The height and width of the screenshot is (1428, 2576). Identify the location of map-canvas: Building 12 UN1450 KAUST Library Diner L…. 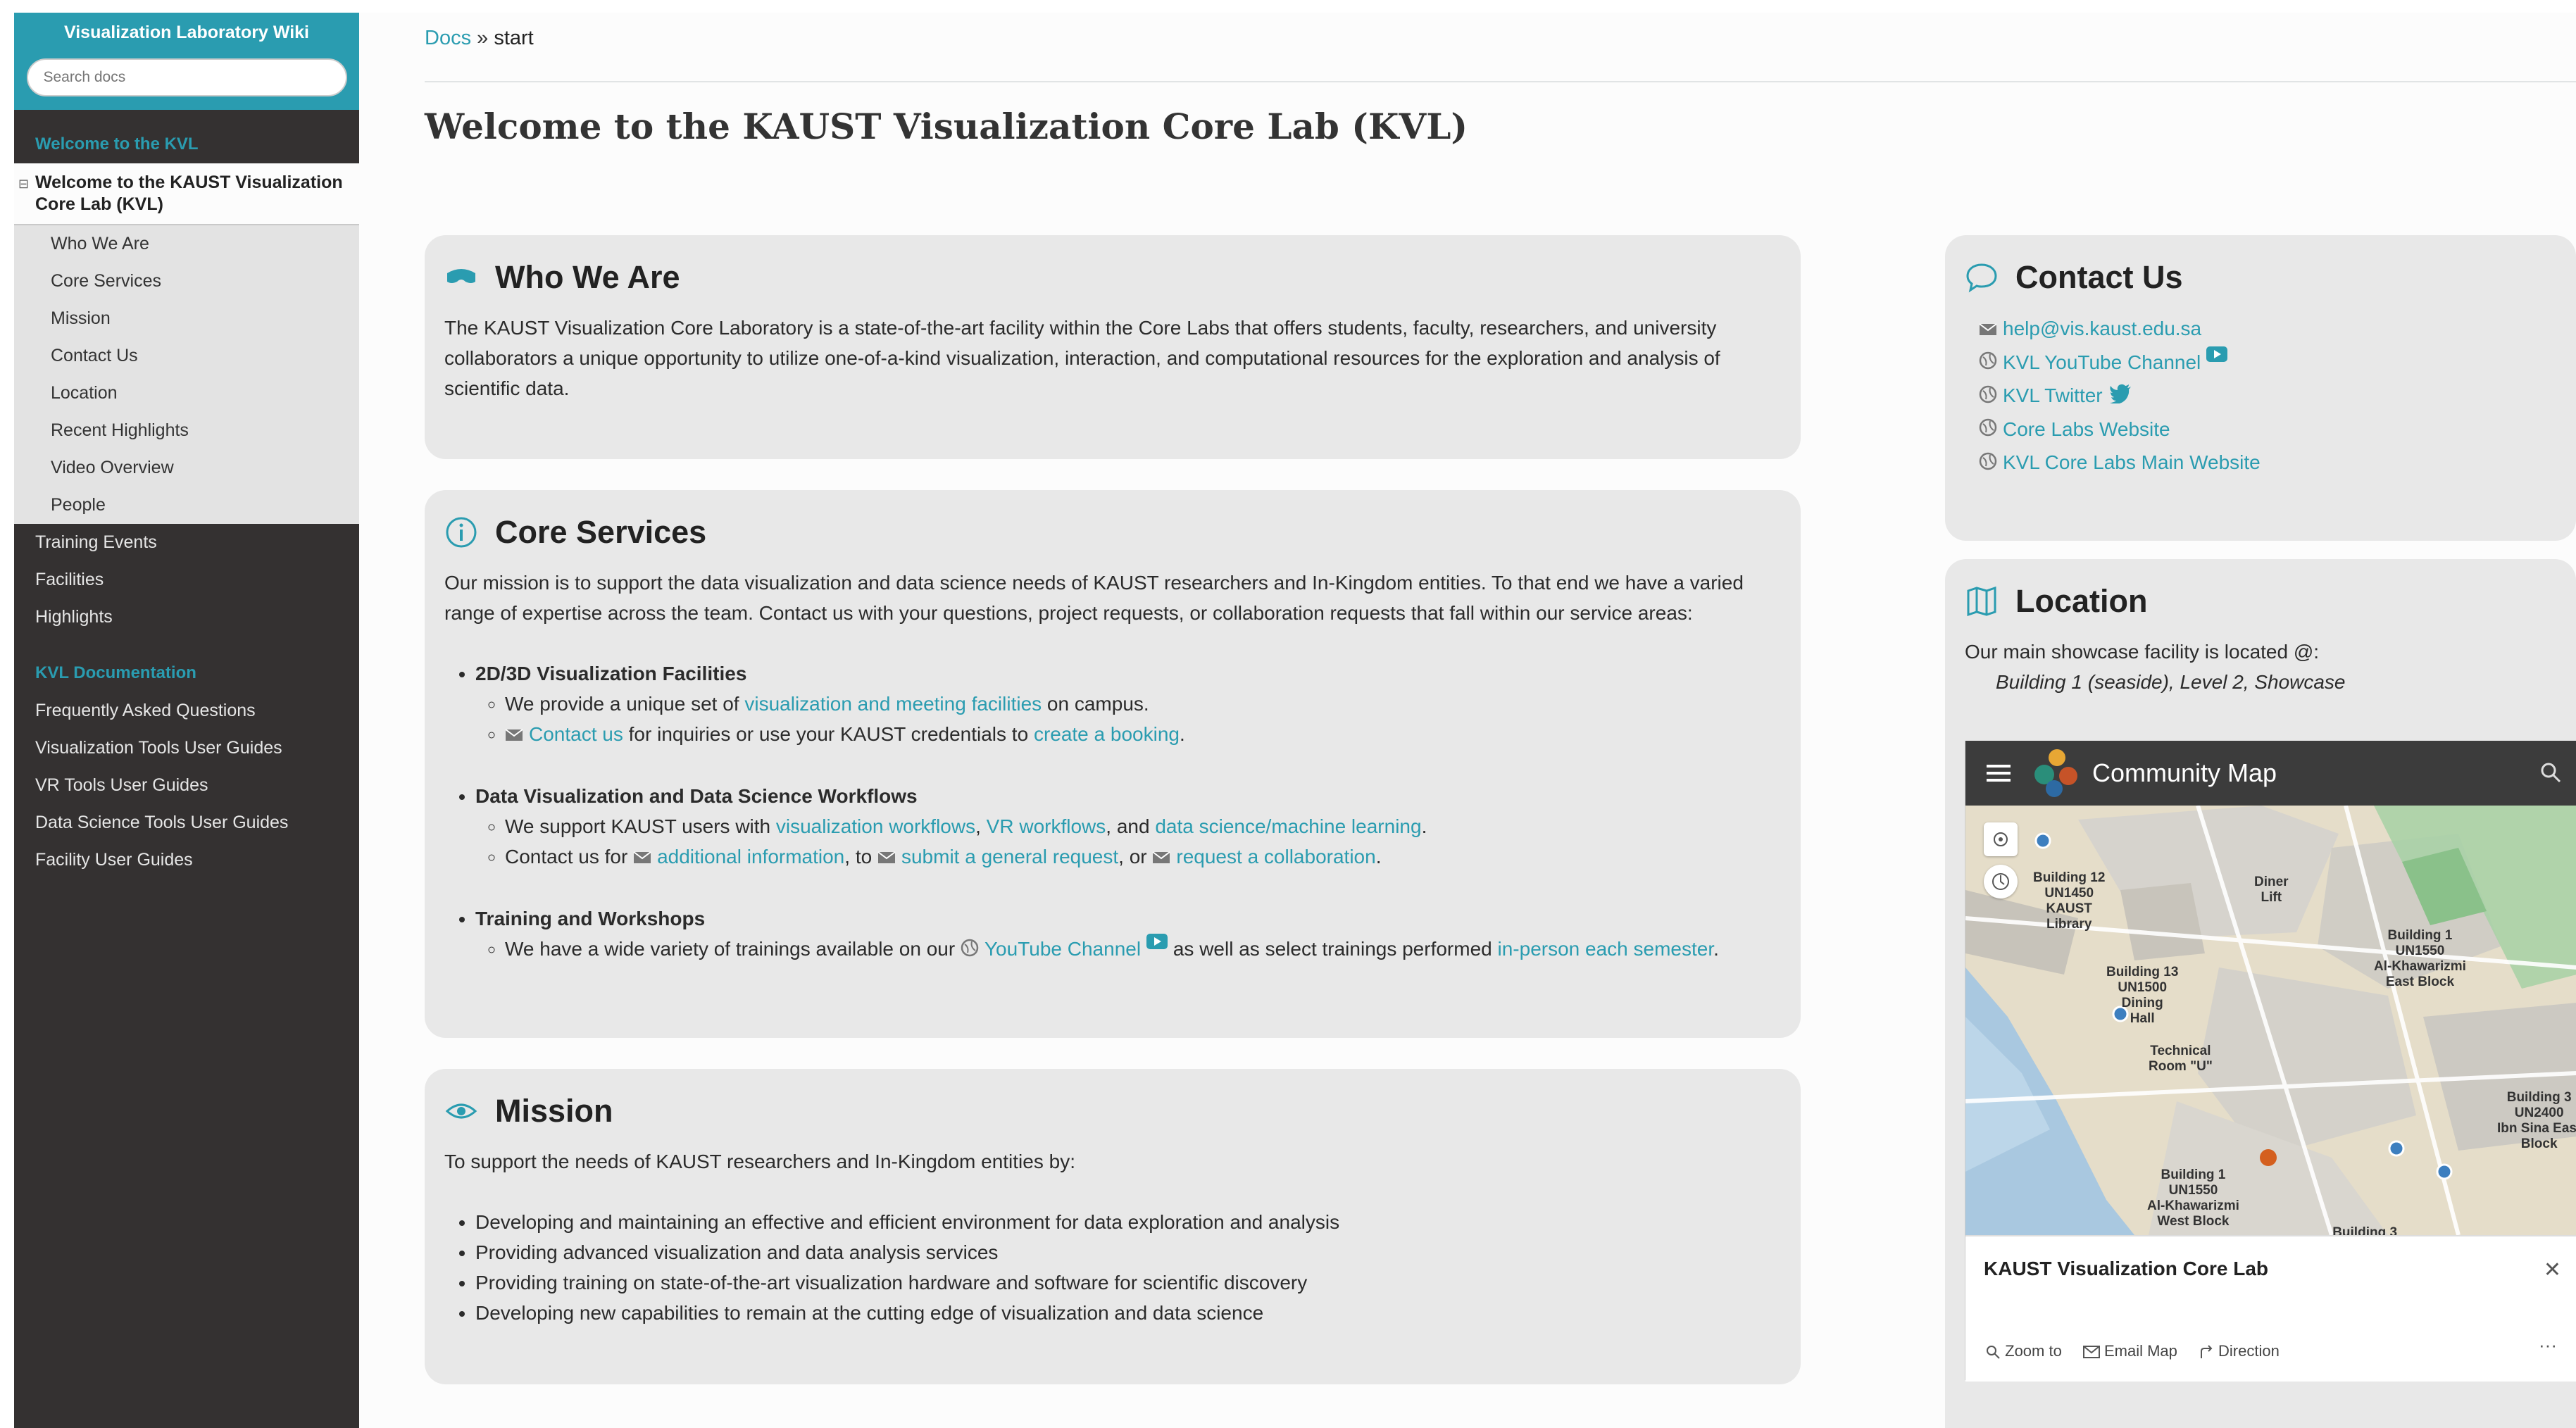
(2270, 1021).